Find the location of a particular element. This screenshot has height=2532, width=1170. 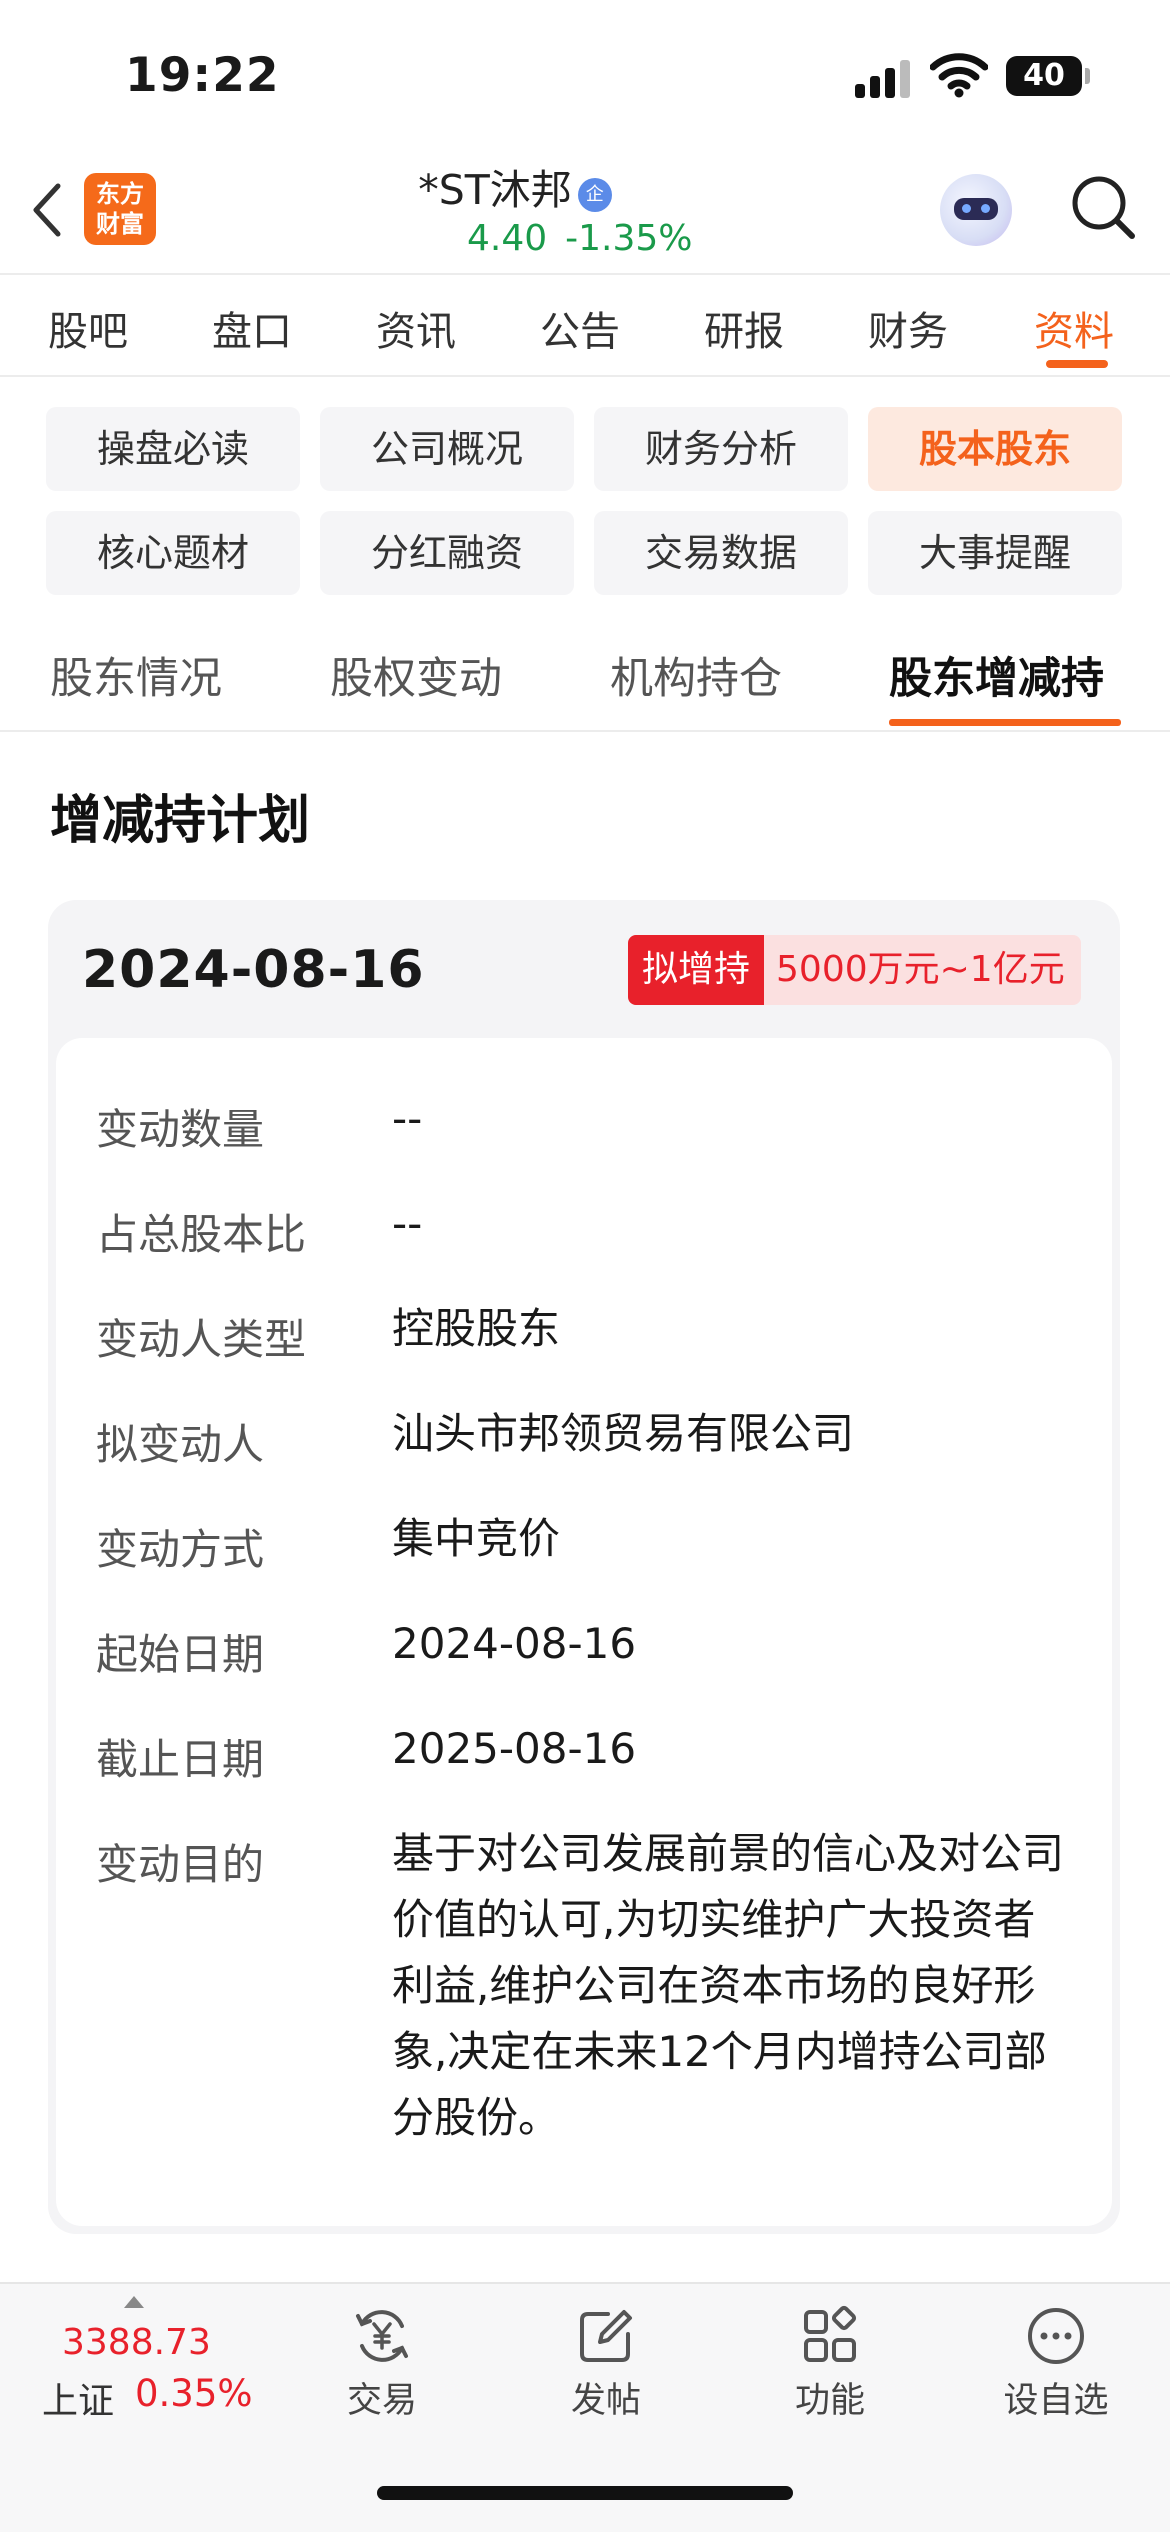

stock-change: -1.35% is located at coordinates (629, 238).